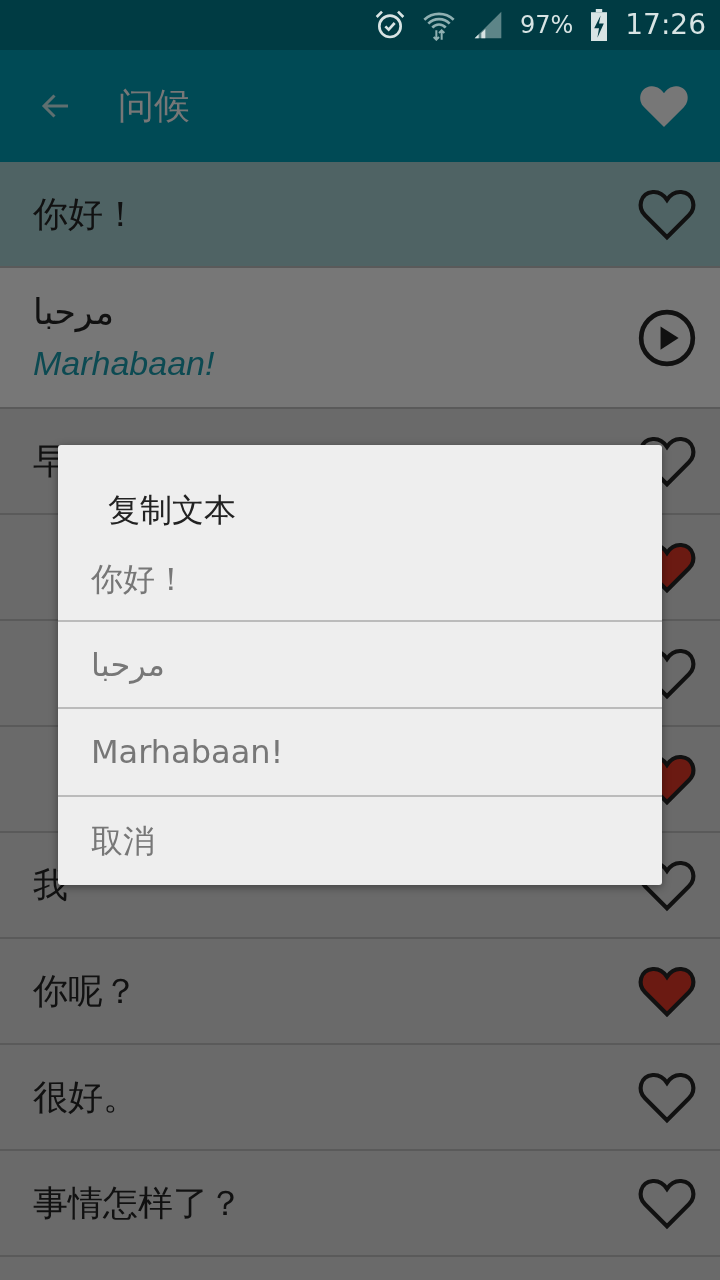 The height and width of the screenshot is (1280, 720). What do you see at coordinates (172, 510) in the screenshot?
I see `dialog-title: 复制文本` at bounding box center [172, 510].